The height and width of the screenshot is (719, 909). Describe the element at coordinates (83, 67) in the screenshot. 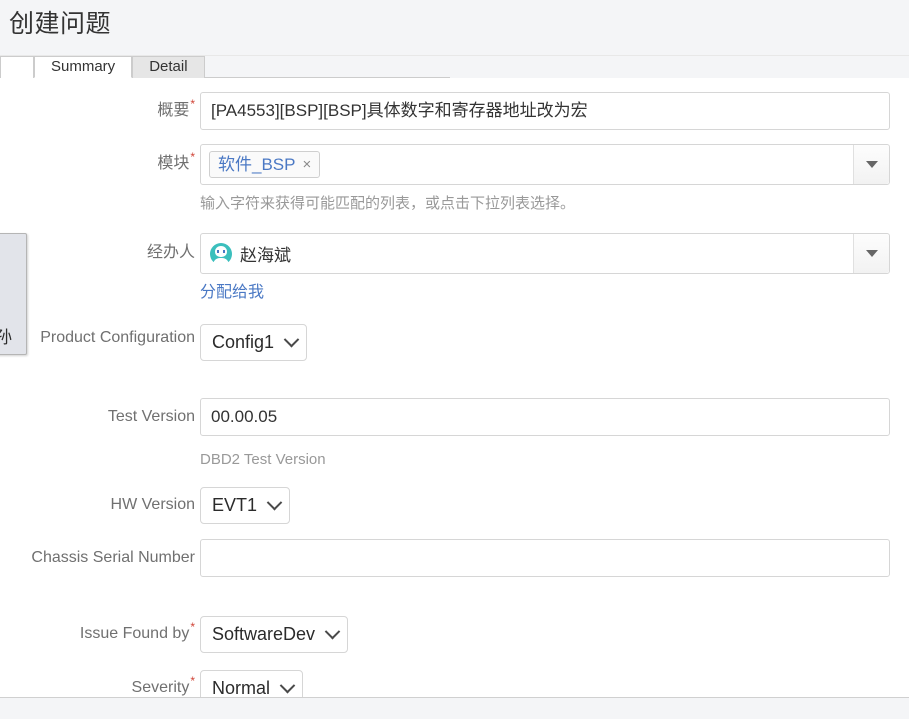

I see `tab-summary: Summary` at that location.